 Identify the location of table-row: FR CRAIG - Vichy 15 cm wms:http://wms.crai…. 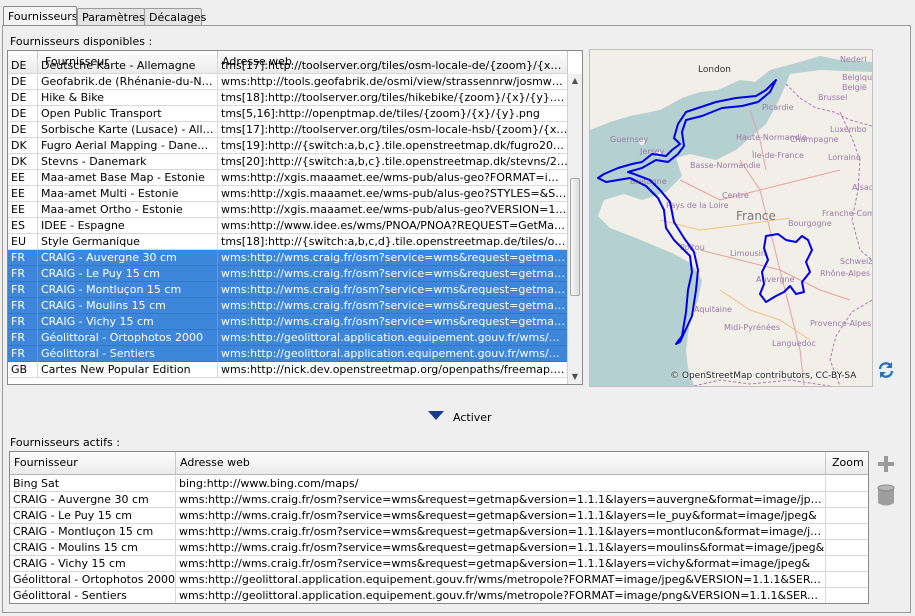
(288, 322).